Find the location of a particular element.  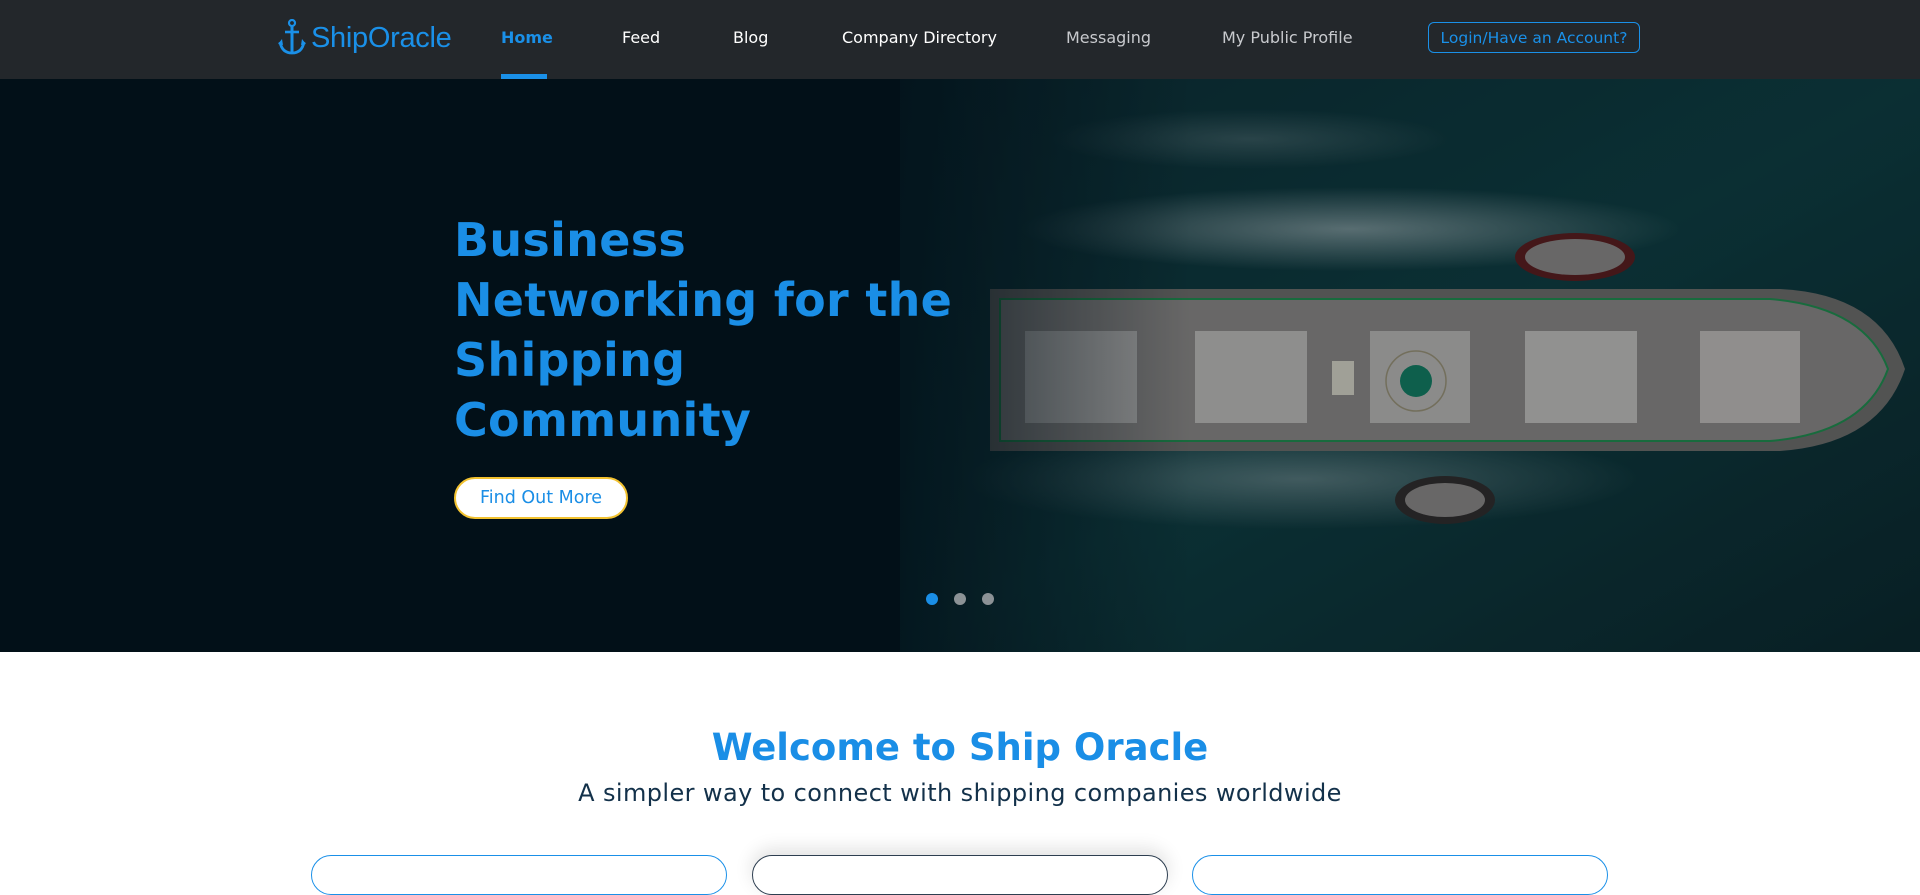

hero-title-line: Community is located at coordinates (603, 420).